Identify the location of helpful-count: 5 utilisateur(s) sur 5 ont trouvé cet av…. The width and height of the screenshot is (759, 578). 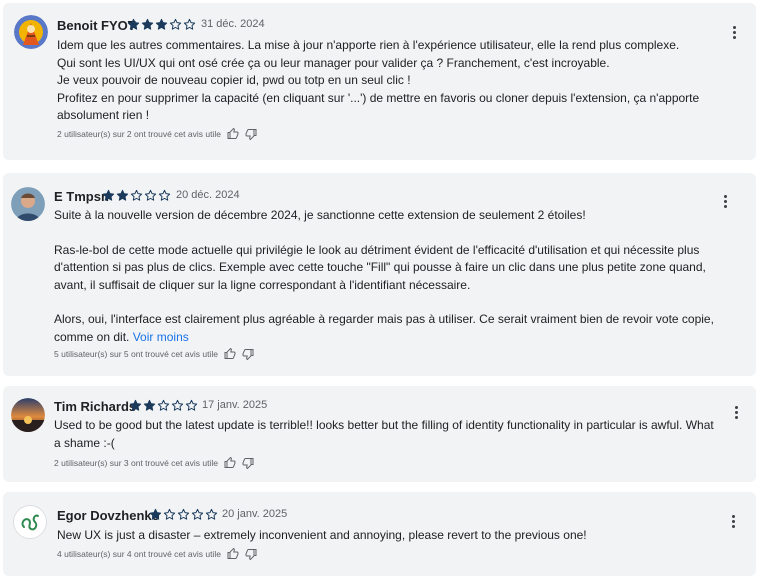
(136, 354).